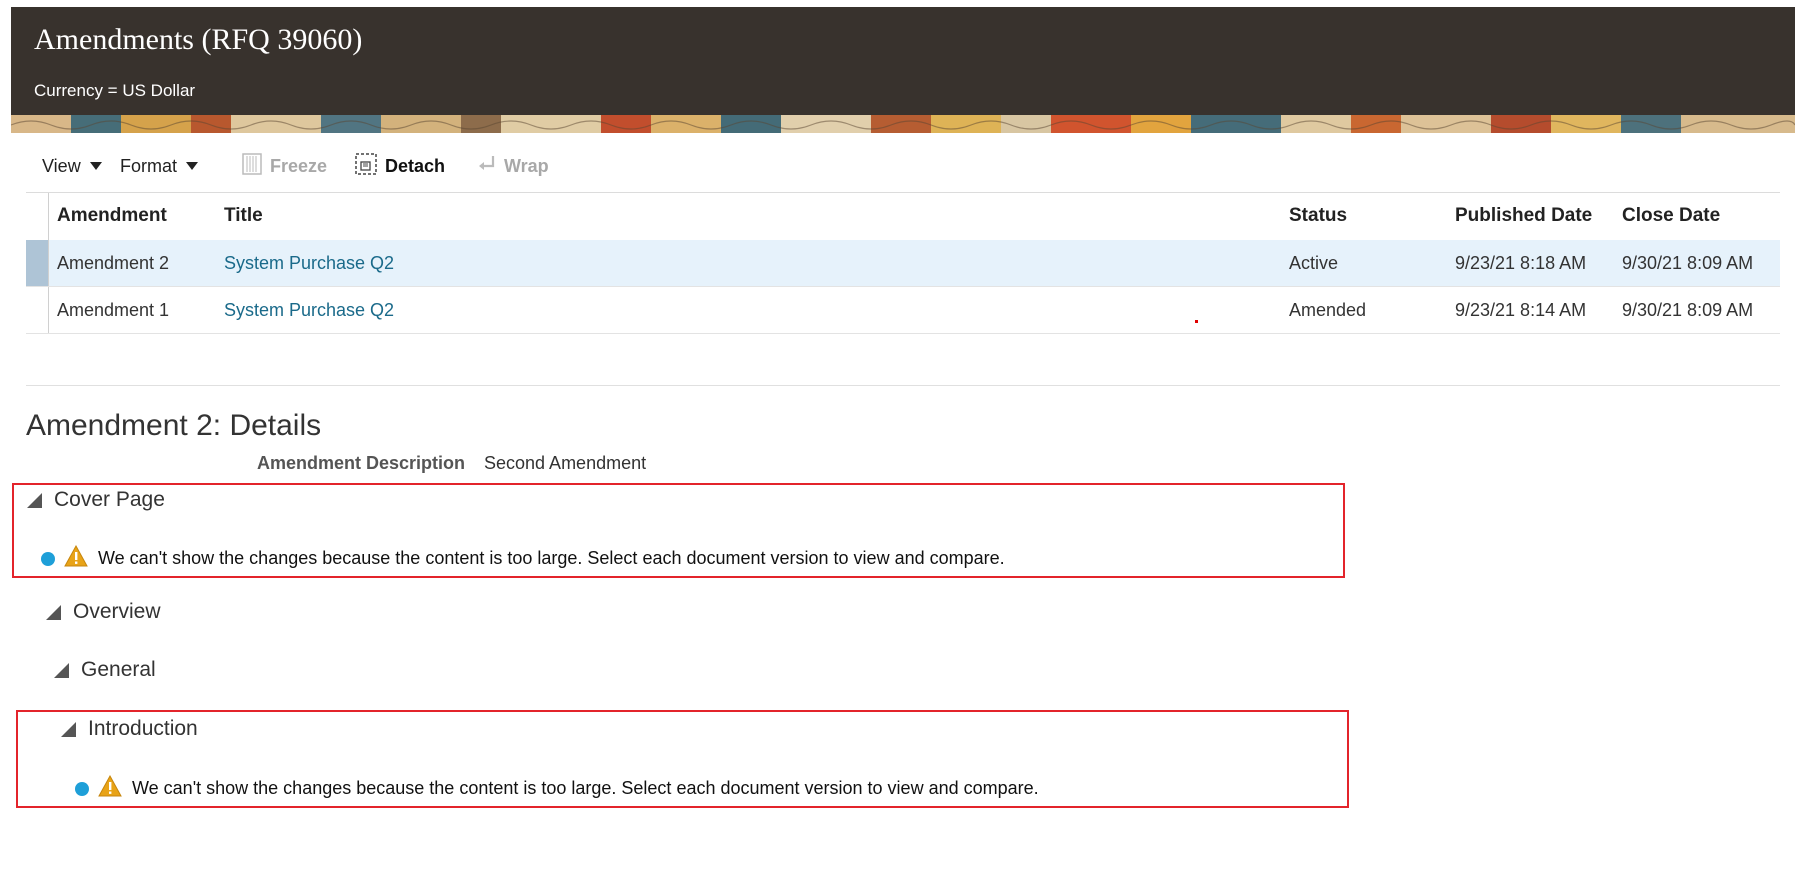 The height and width of the screenshot is (889, 1806). Describe the element at coordinates (198, 39) in the screenshot. I see `page-title: Amendments (RFQ 39060)` at that location.